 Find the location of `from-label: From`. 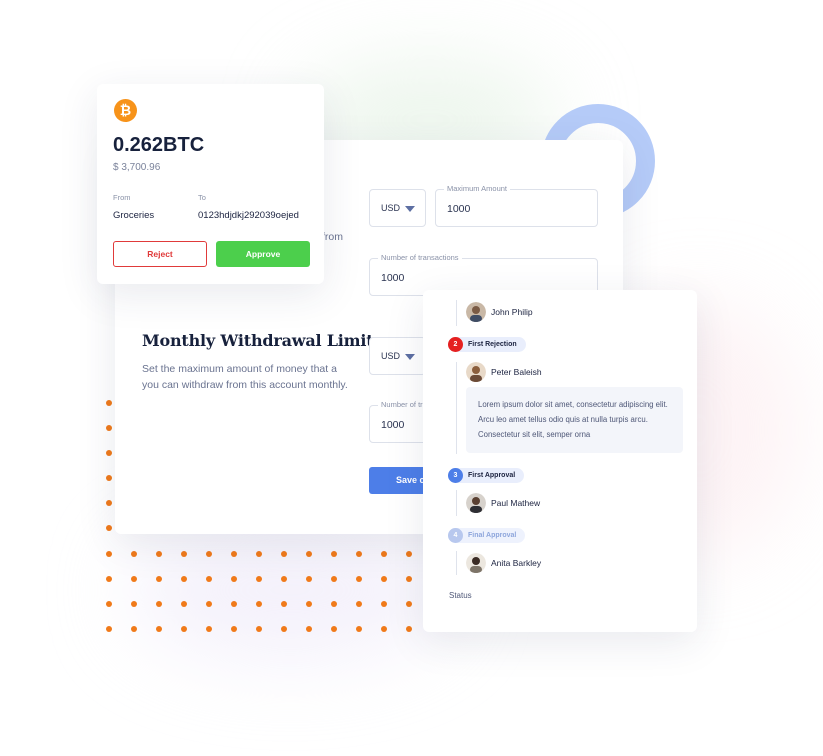

from-label: From is located at coordinates (122, 197).